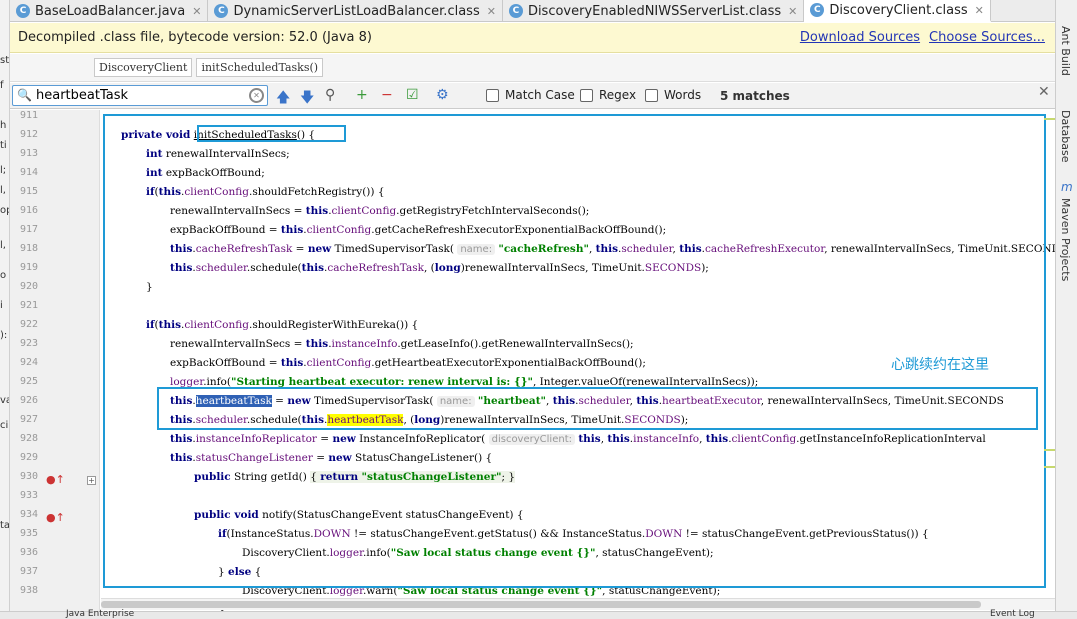  I want to click on search-value: heartbeatTask, so click(82, 95).